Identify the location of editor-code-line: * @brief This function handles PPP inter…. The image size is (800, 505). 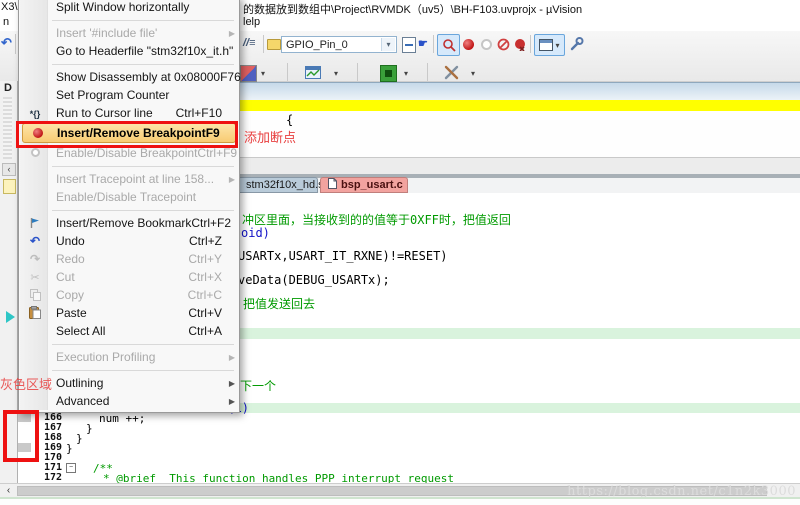
(278, 477).